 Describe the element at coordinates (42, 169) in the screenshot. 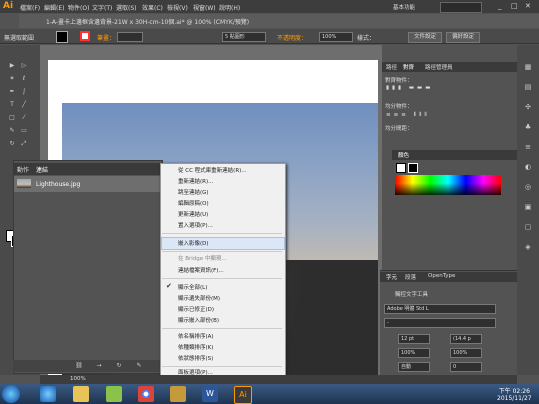

I see `tab-links: 連結` at that location.